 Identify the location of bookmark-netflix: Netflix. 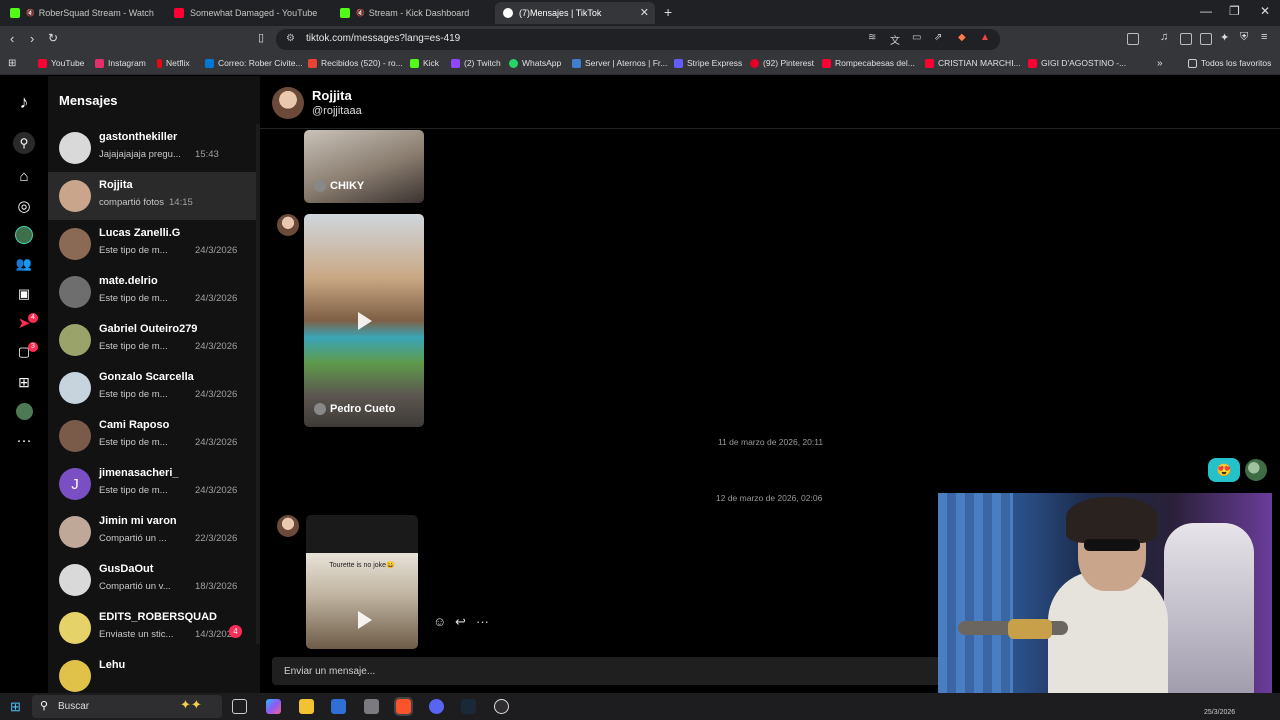
(173, 63).